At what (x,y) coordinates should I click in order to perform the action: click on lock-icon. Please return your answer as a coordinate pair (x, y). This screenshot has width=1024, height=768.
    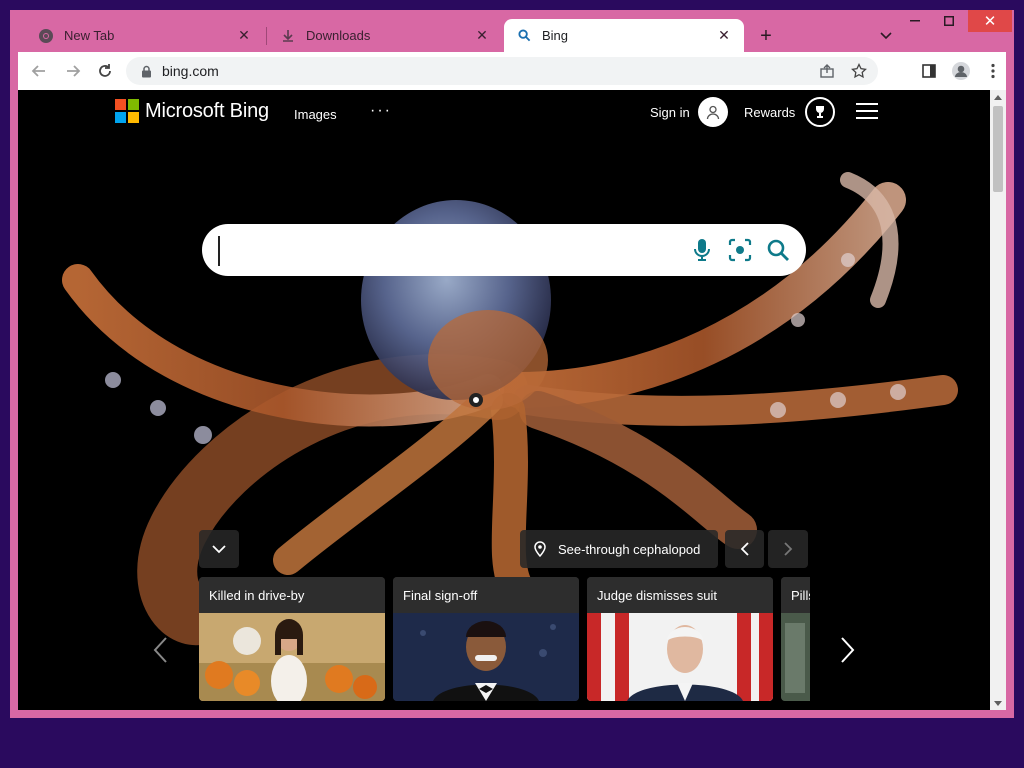
    Looking at the image, I should click on (146, 71).